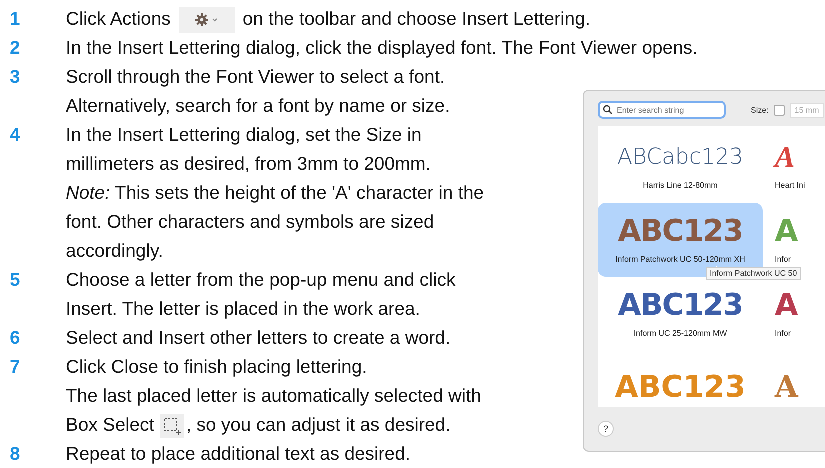 This screenshot has height=468, width=825. Describe the element at coordinates (249, 149) in the screenshot. I see `step-text: In the Insert Lettering dialog, set the Size in millimeters as desired, from 3mm to 200mm.` at that location.